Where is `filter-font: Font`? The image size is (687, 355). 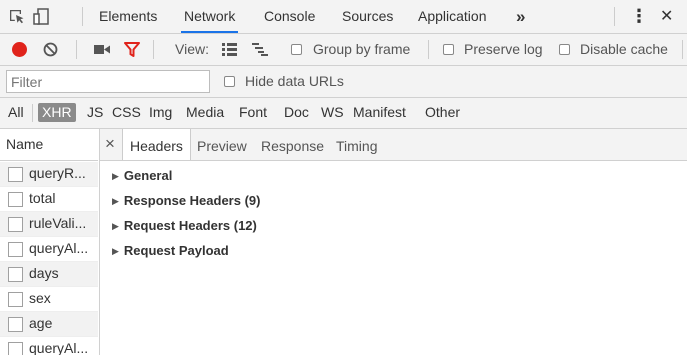
filter-font: Font is located at coordinates (253, 112).